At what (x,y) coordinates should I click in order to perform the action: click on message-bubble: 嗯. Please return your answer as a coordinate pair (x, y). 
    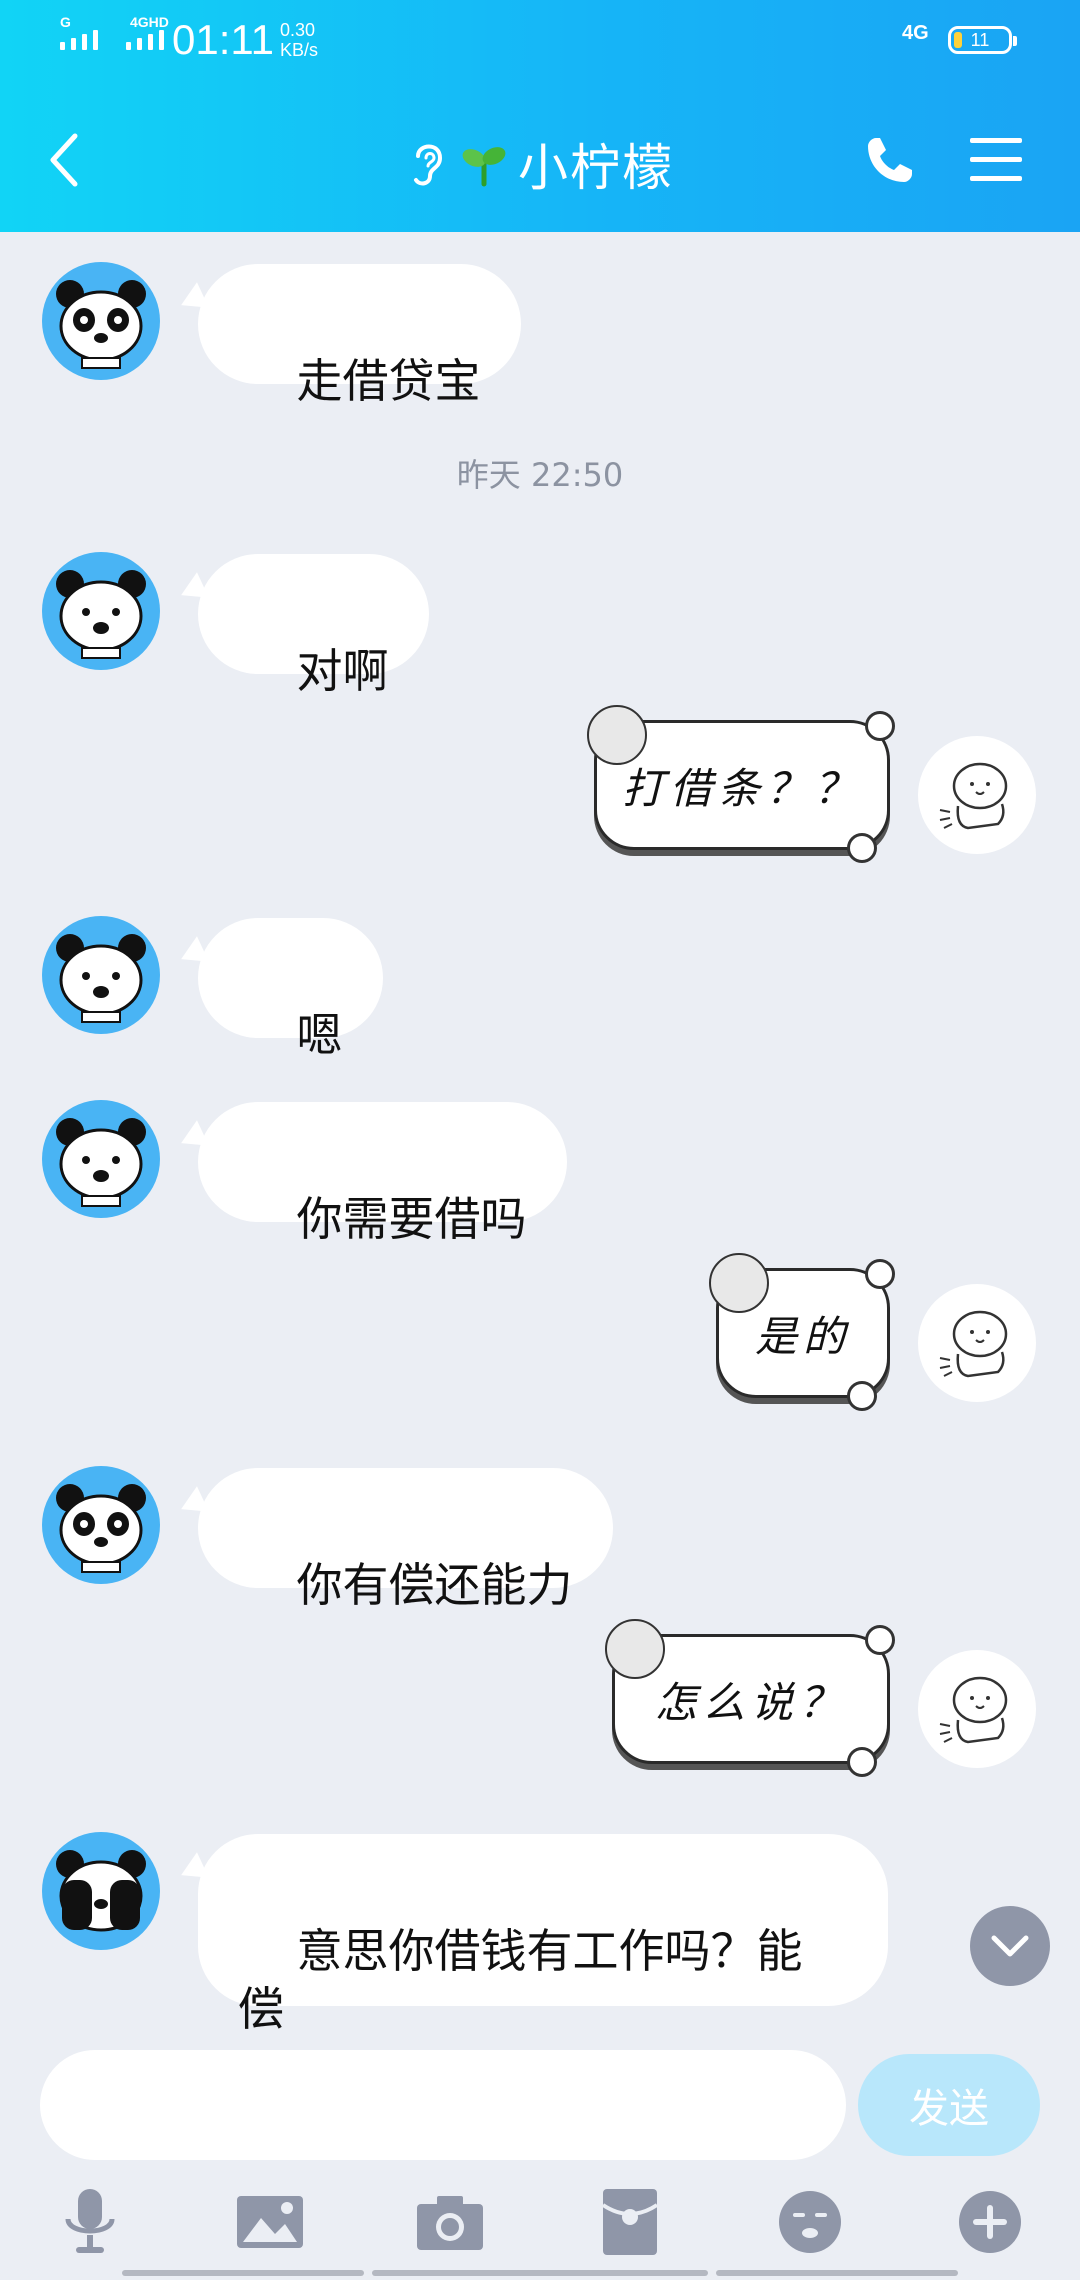
    Looking at the image, I should click on (290, 990).